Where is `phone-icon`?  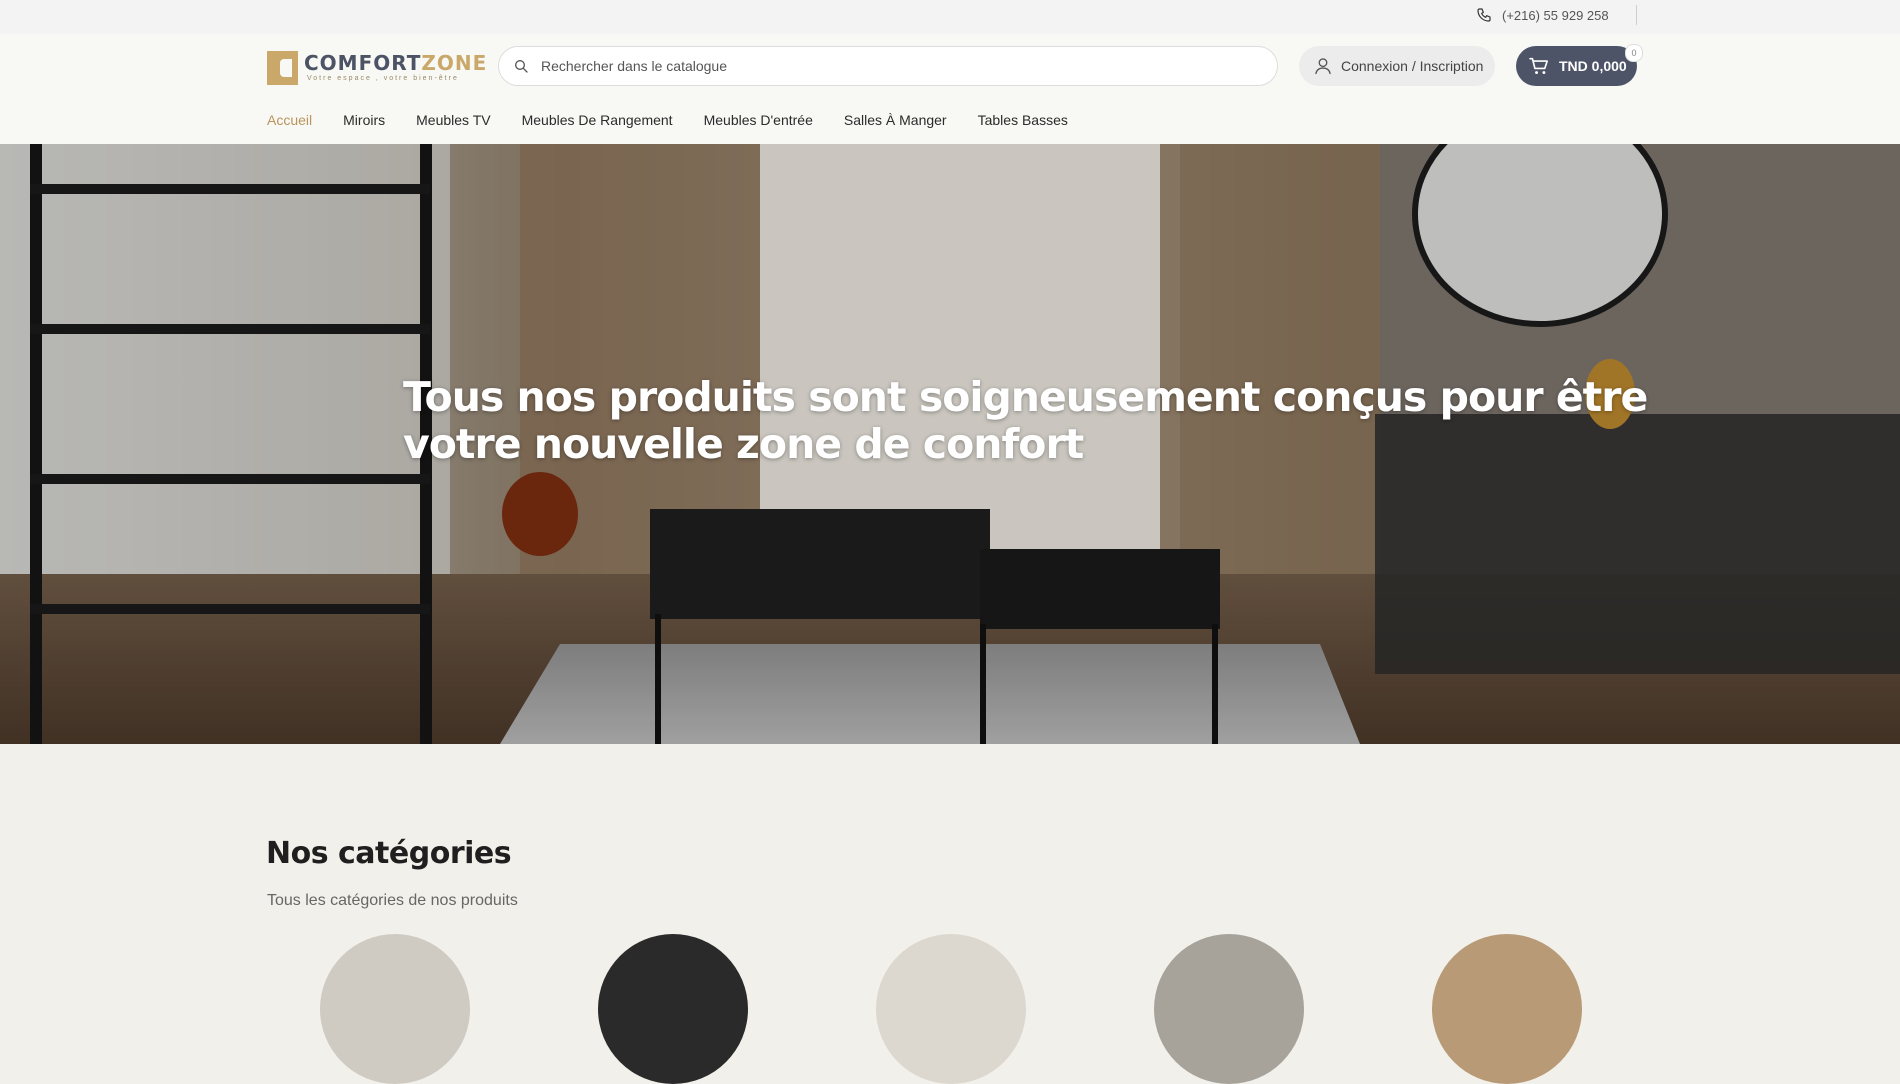
phone-icon is located at coordinates (1484, 15).